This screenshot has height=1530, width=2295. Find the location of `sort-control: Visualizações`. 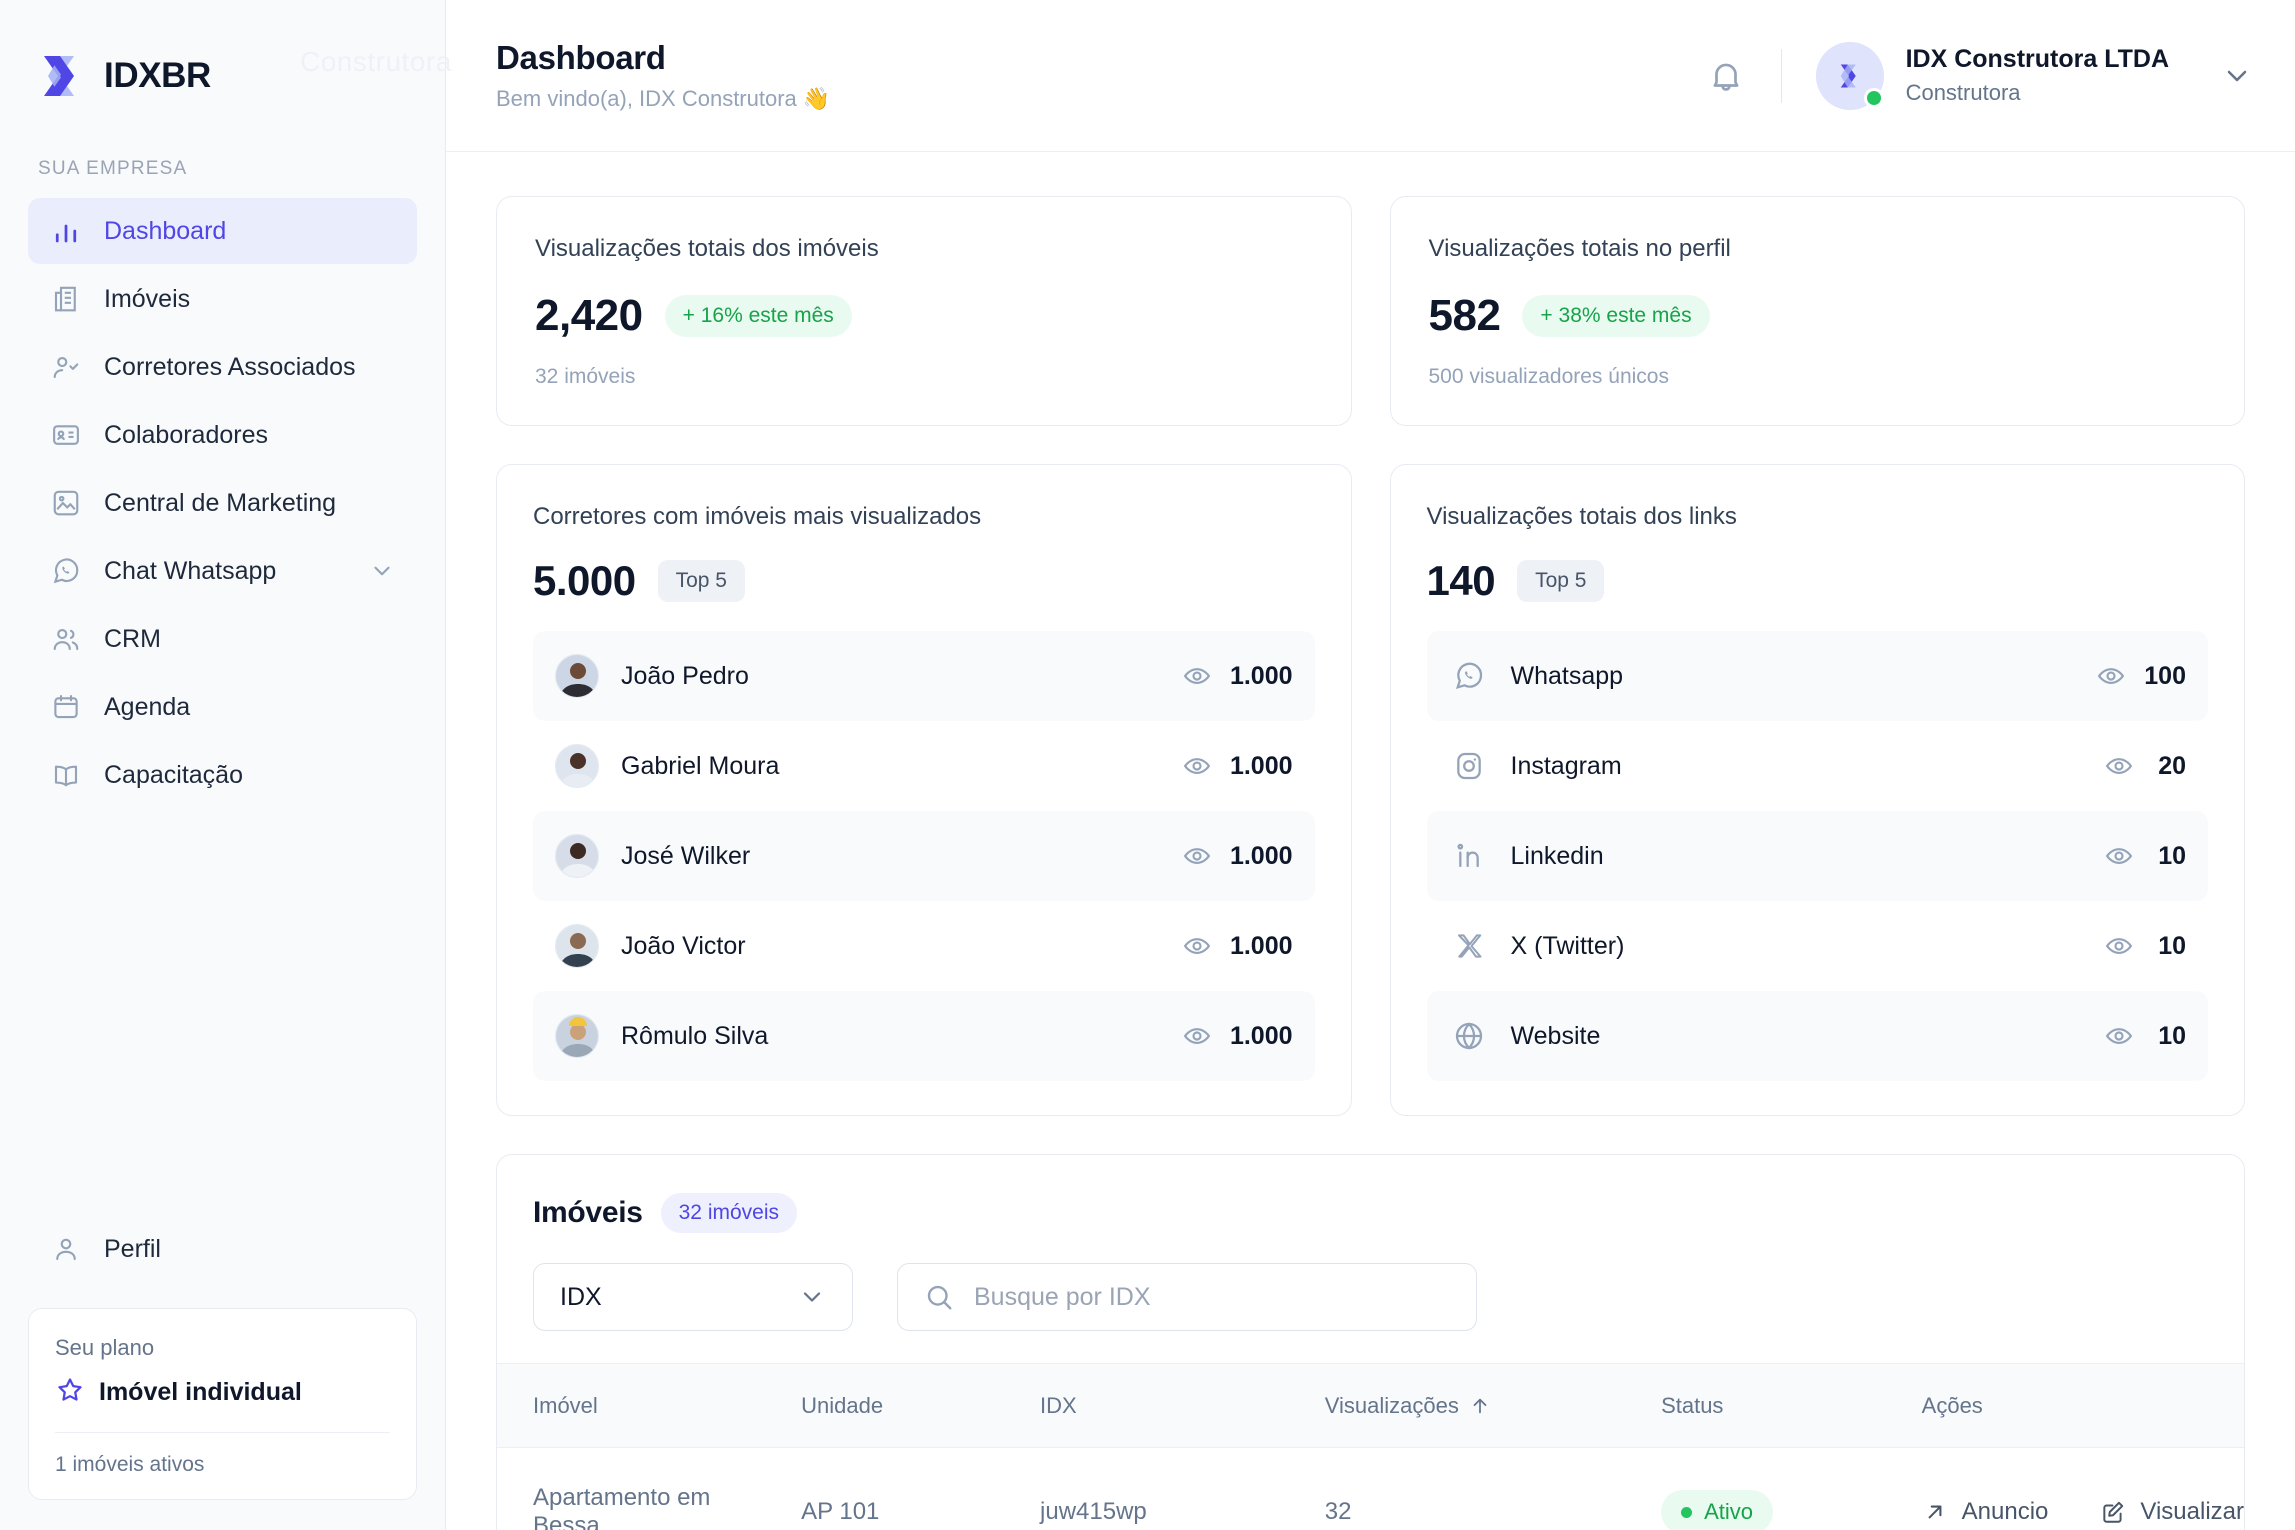

sort-control: Visualizações is located at coordinates (1408, 1406).